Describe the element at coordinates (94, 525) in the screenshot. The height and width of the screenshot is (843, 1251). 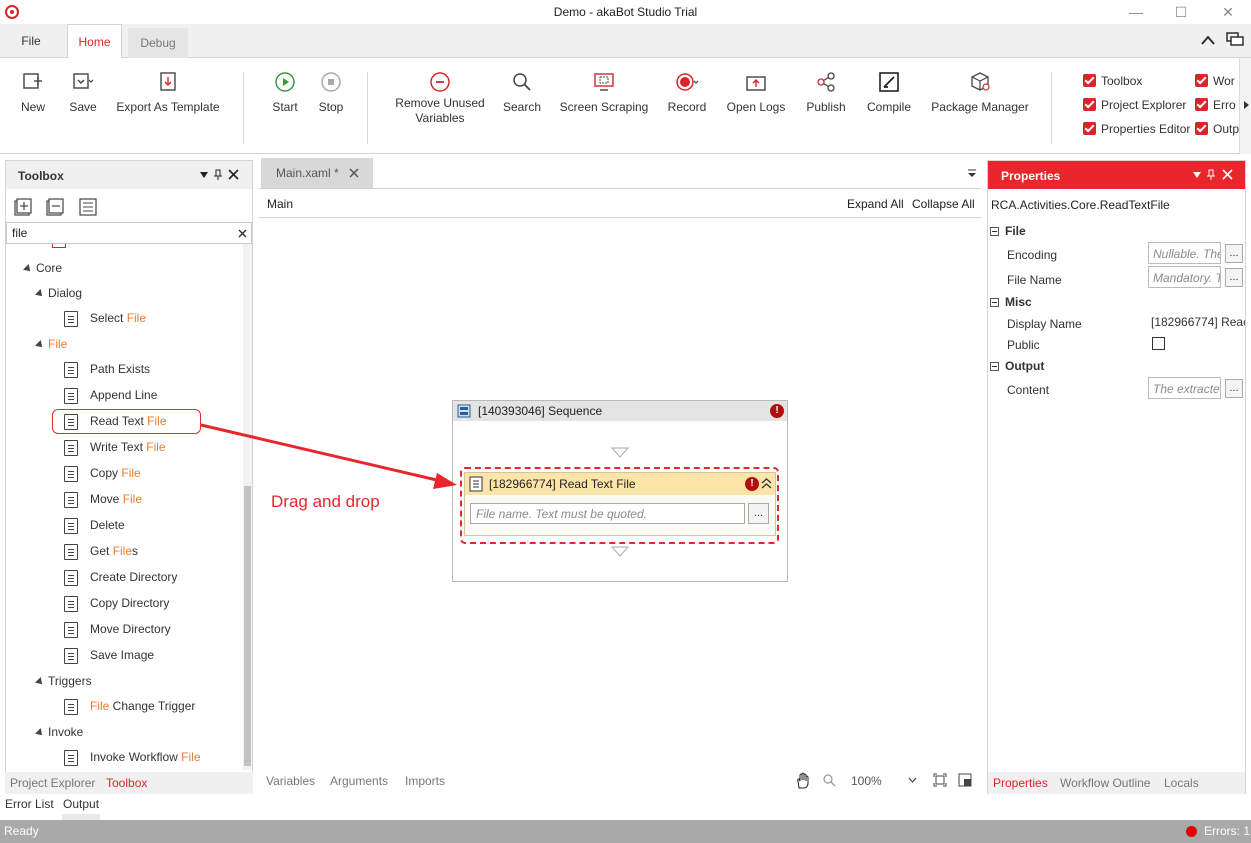
I see `tree-item-delete: Delete` at that location.